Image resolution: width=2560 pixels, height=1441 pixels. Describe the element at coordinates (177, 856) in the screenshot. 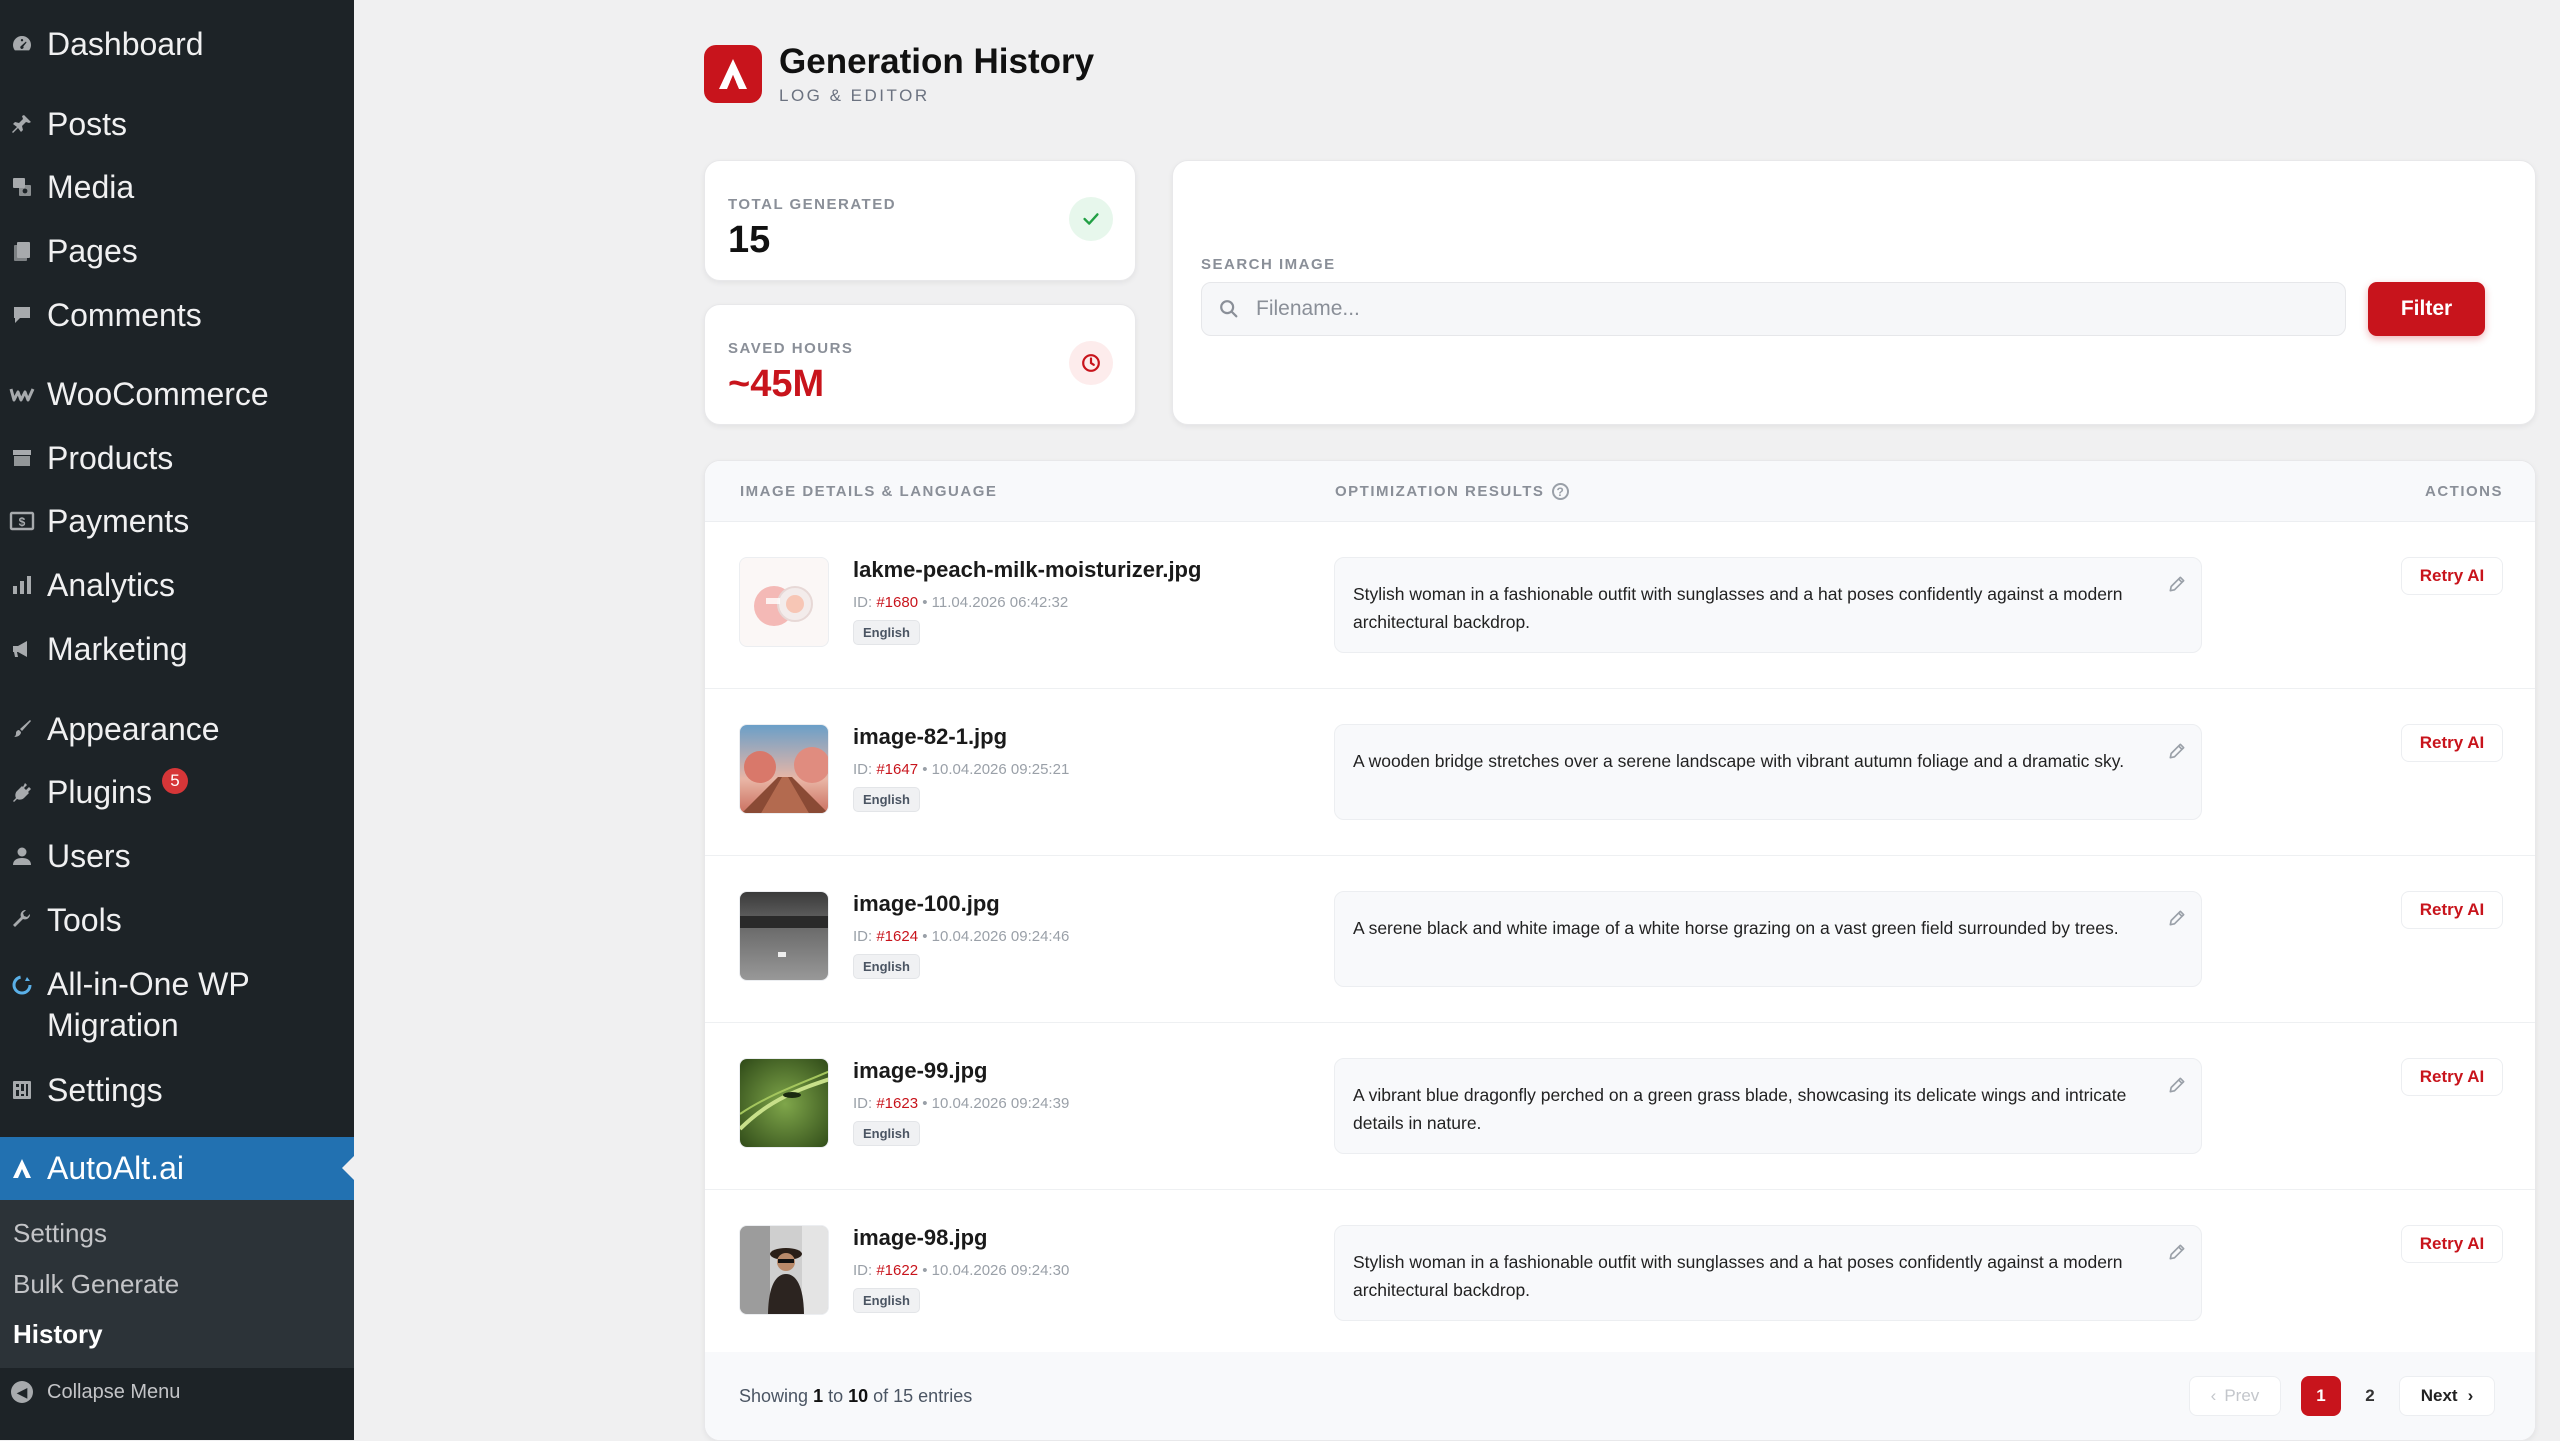

I see `menu-item-users: Users` at that location.